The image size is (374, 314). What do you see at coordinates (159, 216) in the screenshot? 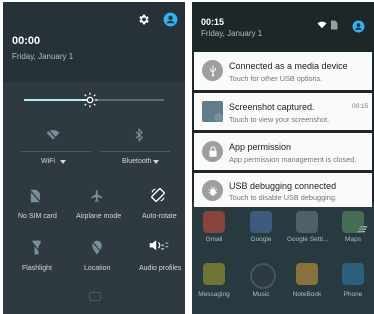
I see `tile-label-auto-rotate: Auto-rotate` at bounding box center [159, 216].